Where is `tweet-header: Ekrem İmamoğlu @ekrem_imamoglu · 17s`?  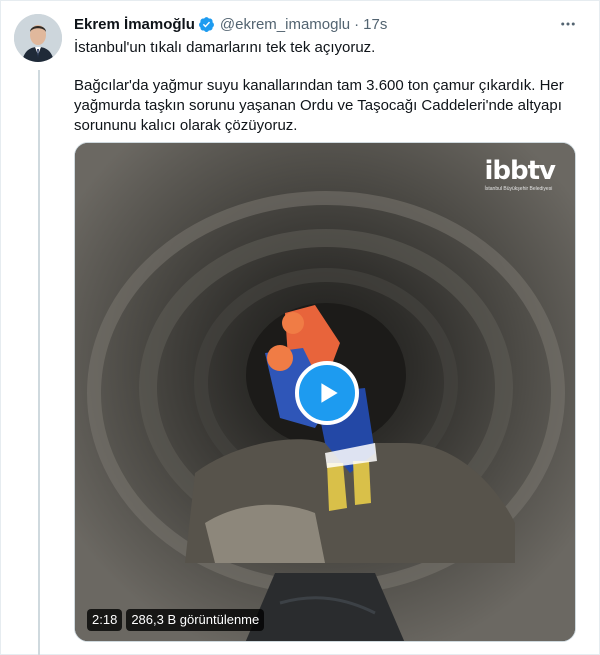
tweet-header: Ekrem İmamoğlu @ekrem_imamoglu · 17s is located at coordinates (230, 24).